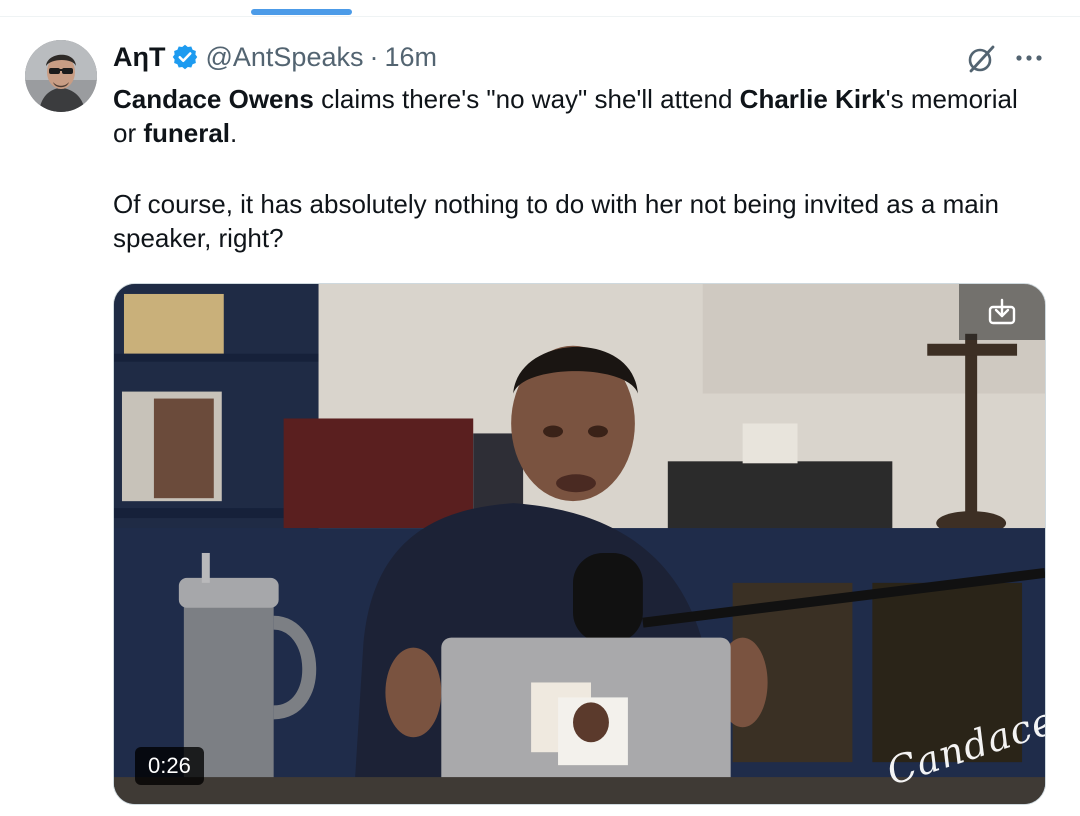 Image resolution: width=1080 pixels, height=816 pixels. I want to click on grok-icon, so click(981, 59).